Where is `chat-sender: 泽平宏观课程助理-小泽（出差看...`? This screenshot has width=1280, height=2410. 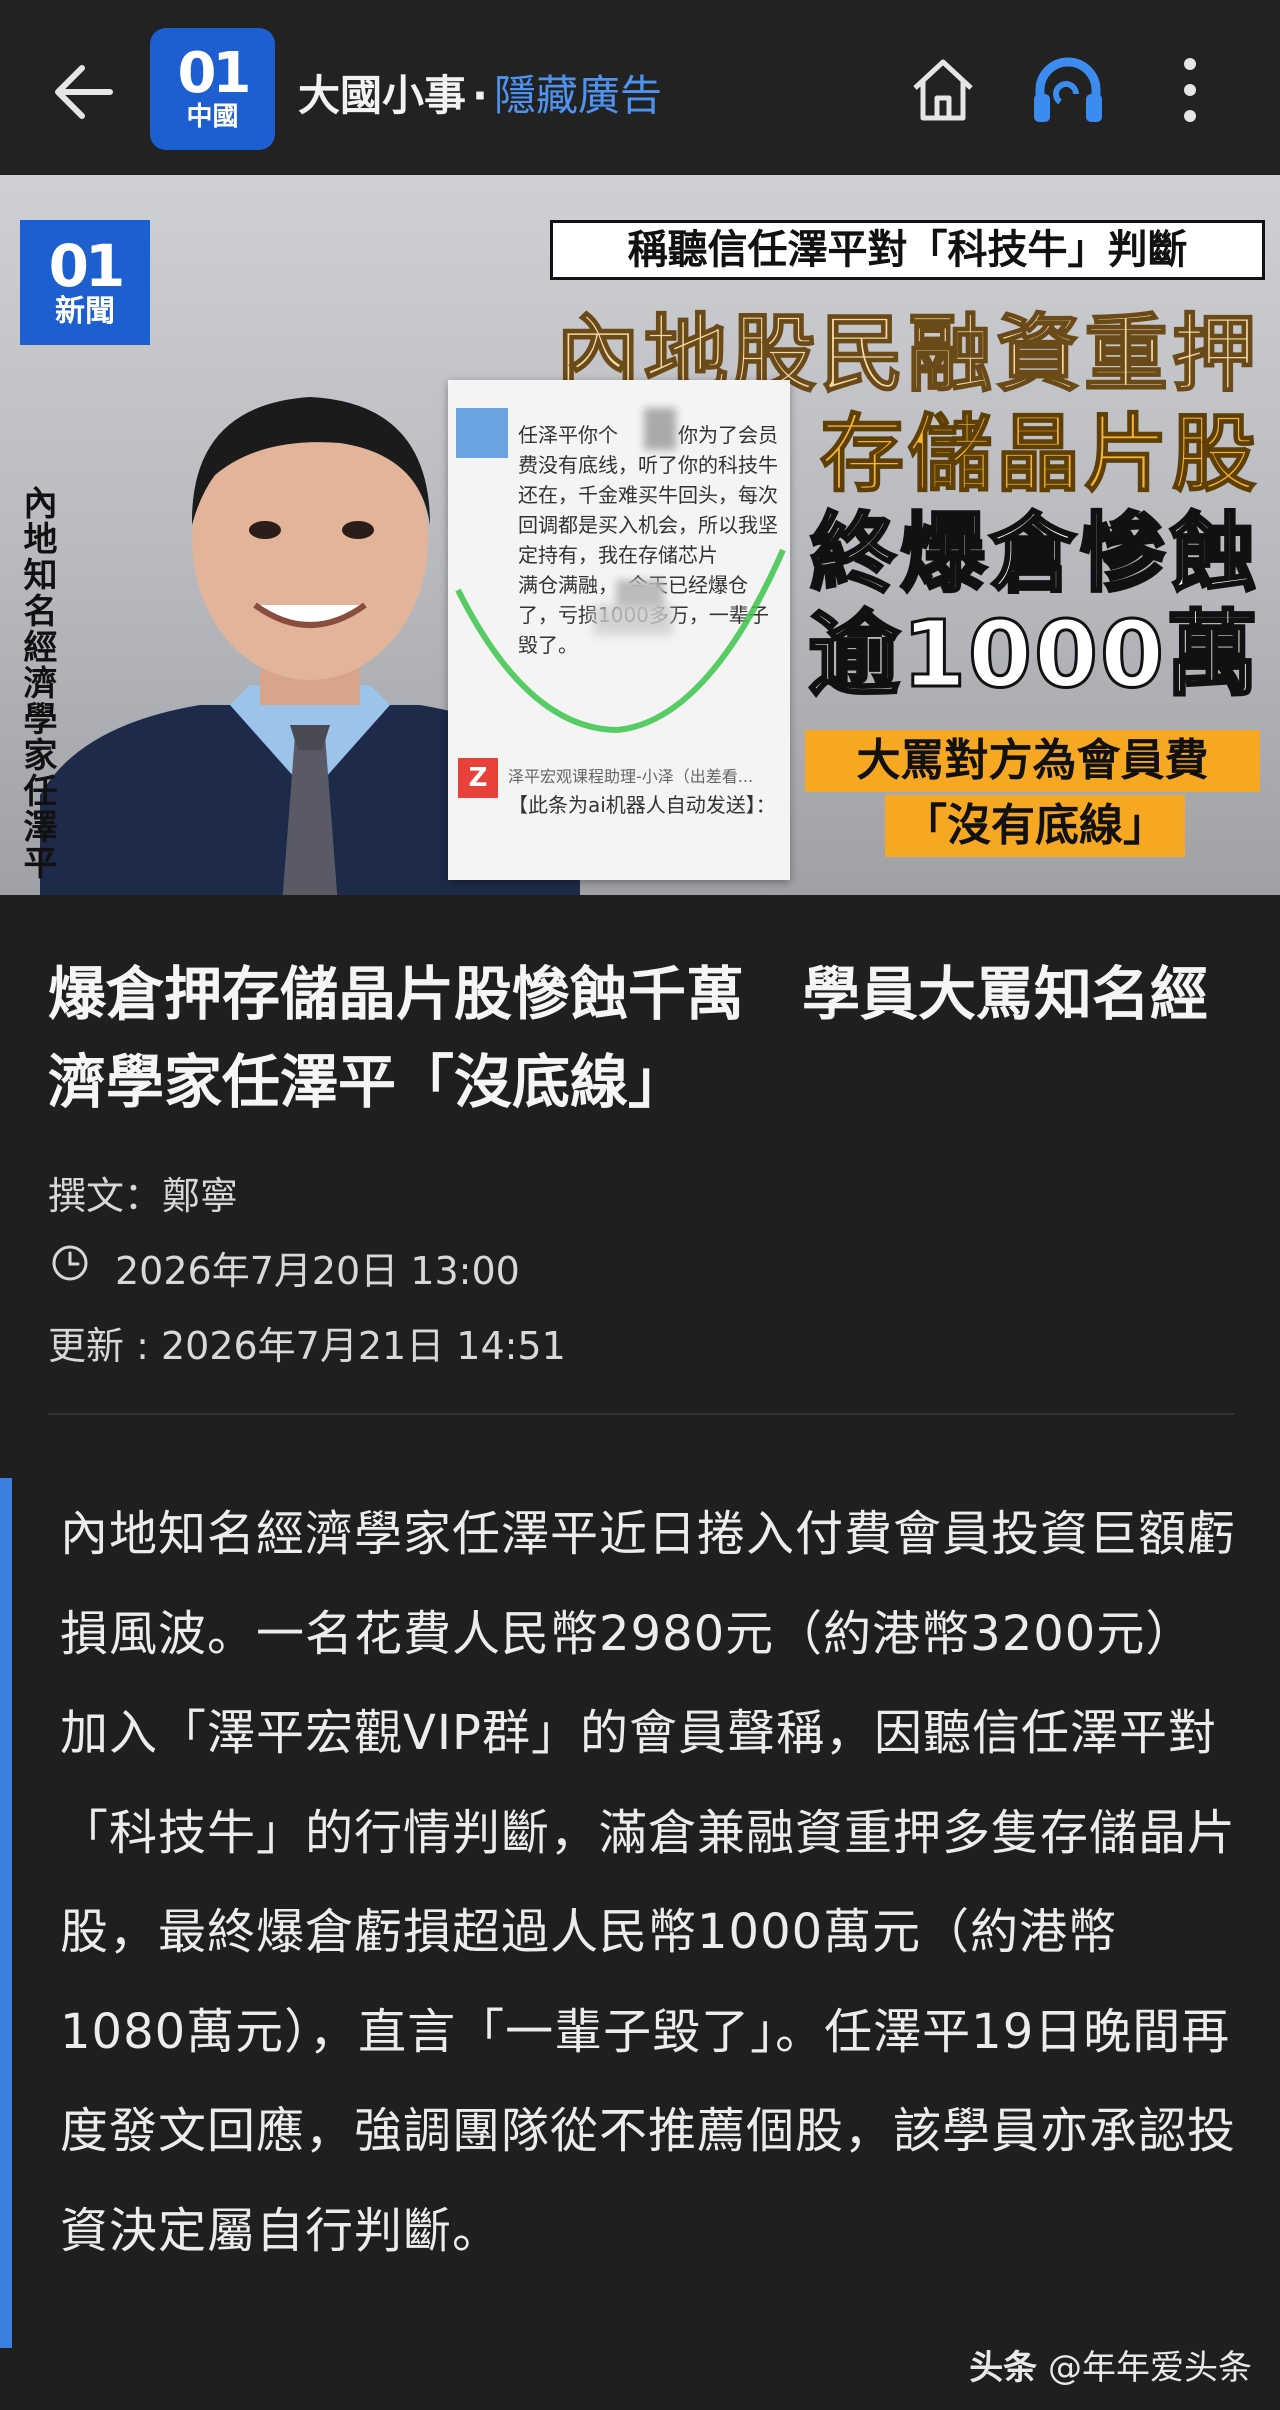 chat-sender: 泽平宏观课程助理-小泽（出差看... is located at coordinates (631, 776).